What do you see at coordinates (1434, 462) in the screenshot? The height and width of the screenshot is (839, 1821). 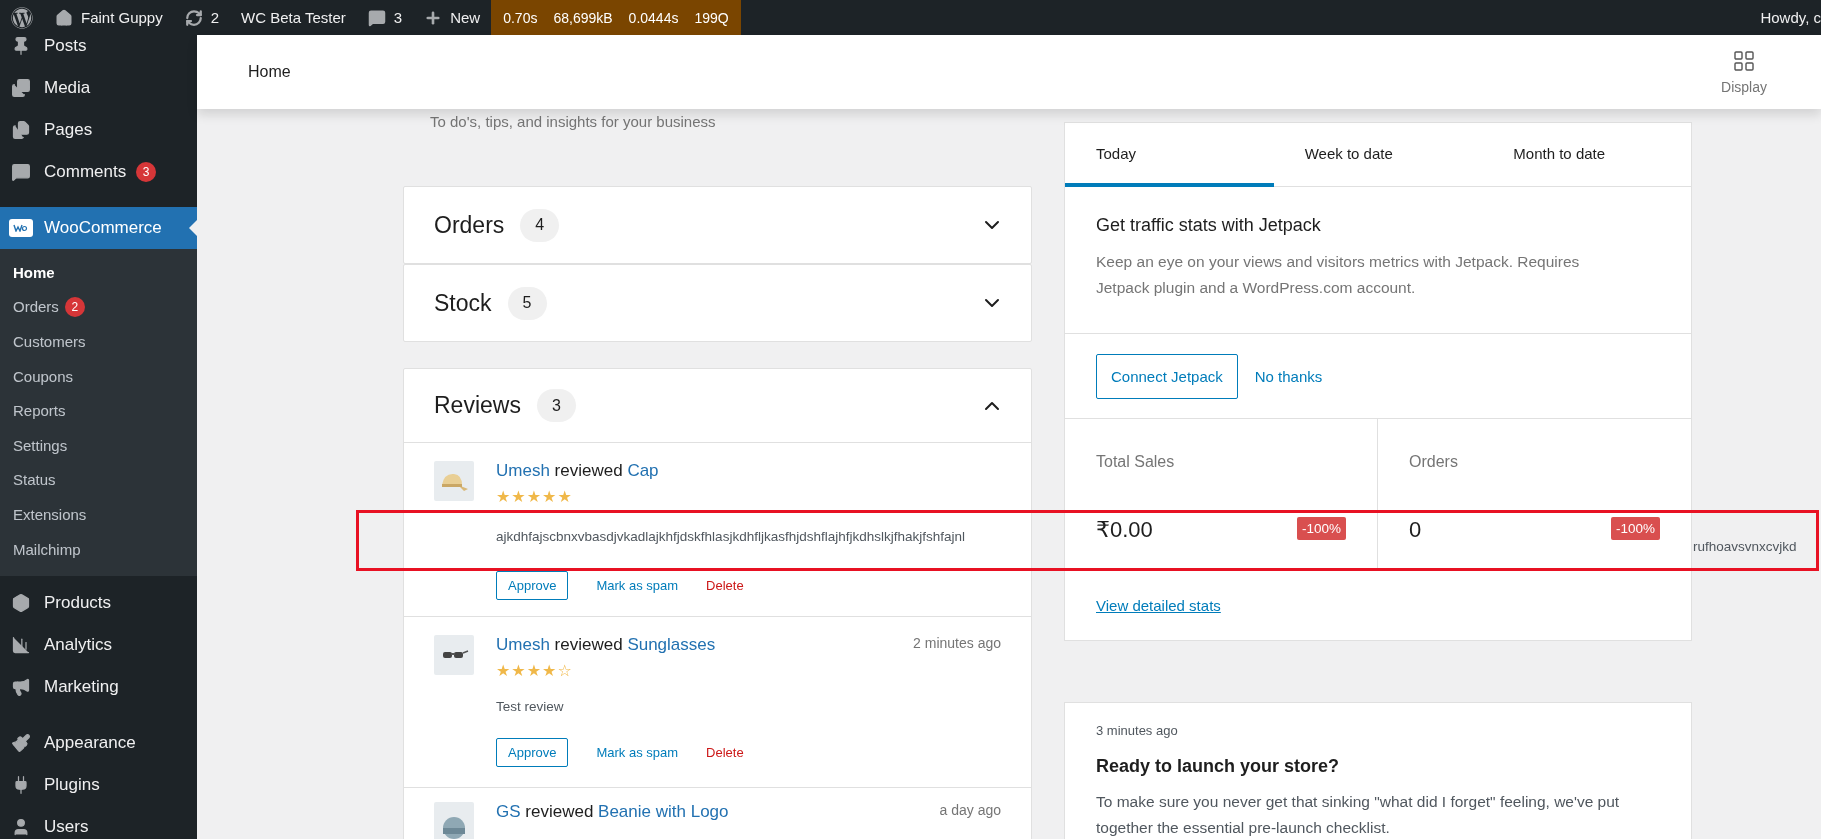 I see `metric-label: Orders` at bounding box center [1434, 462].